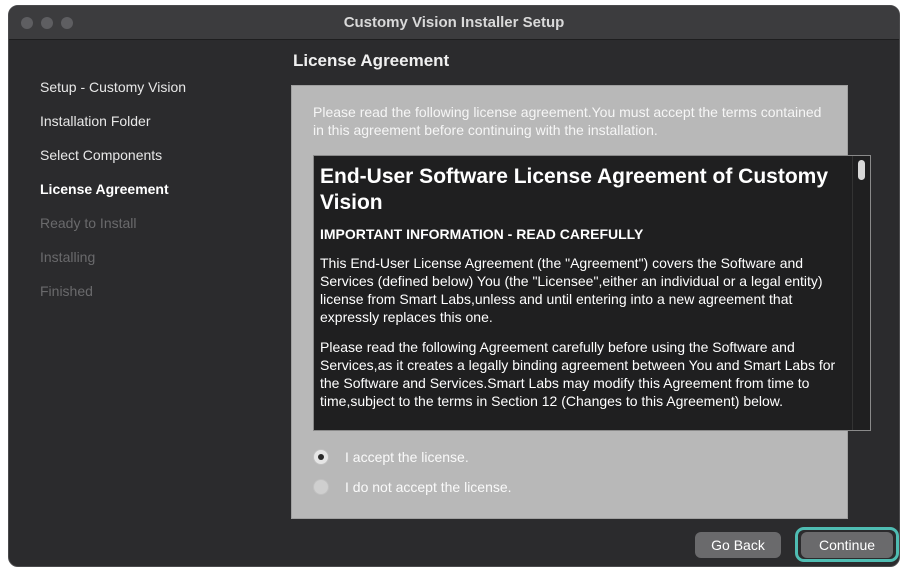  What do you see at coordinates (321, 457) in the screenshot?
I see `accept-radio-button` at bounding box center [321, 457].